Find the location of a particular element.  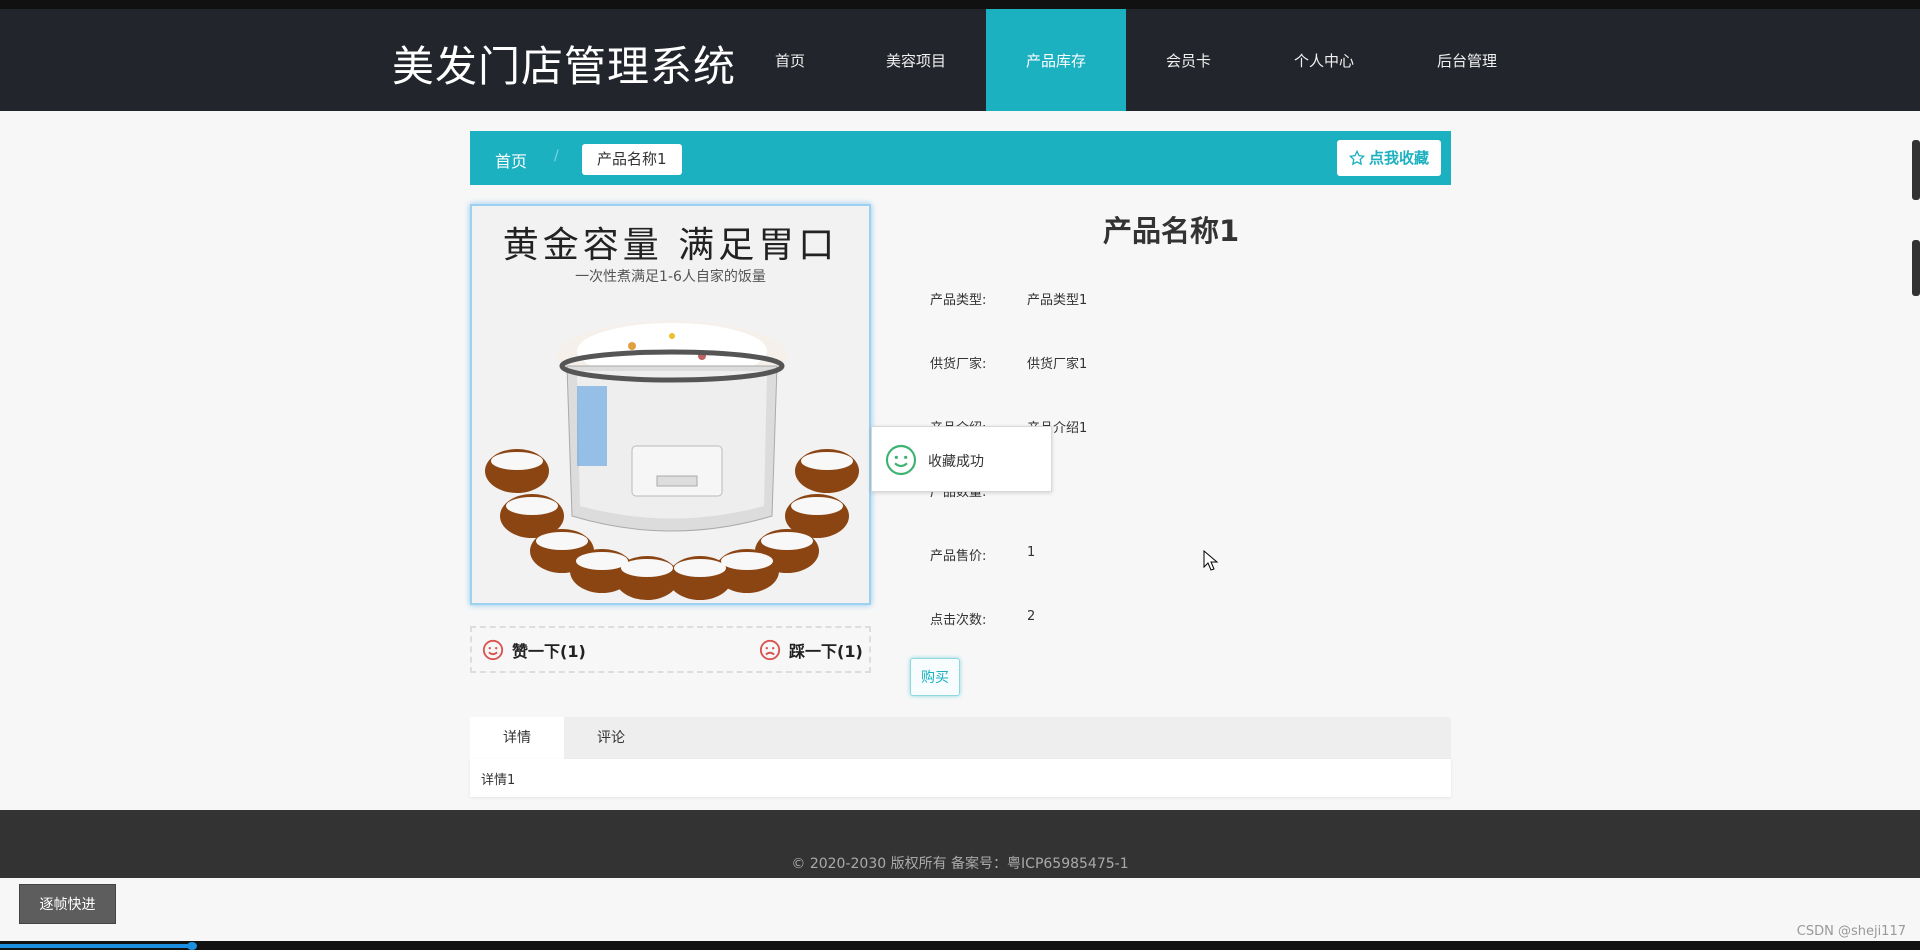

buy-button: 购买 is located at coordinates (935, 677).